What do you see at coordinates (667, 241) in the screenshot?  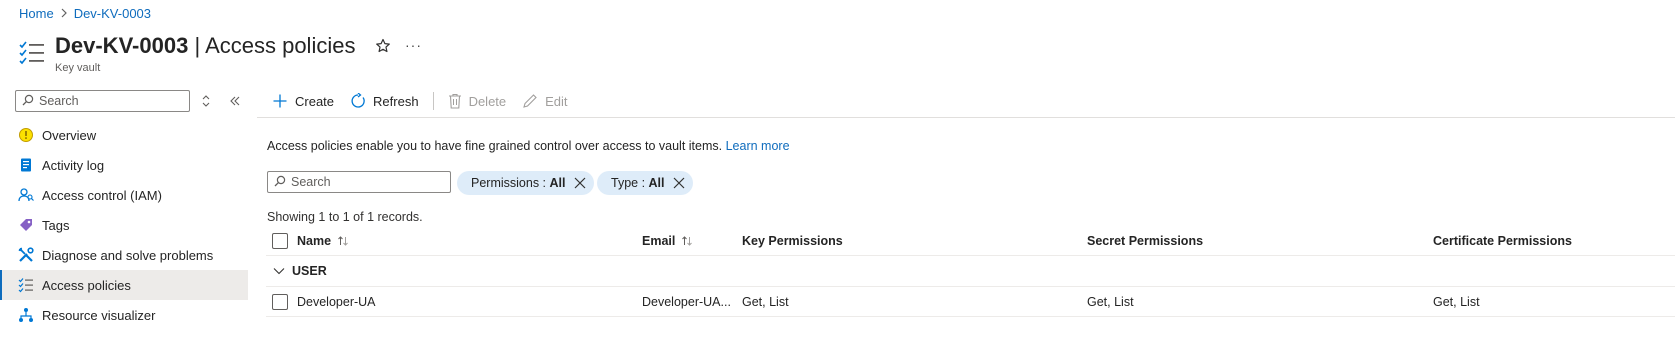 I see `column-header-email: Email` at bounding box center [667, 241].